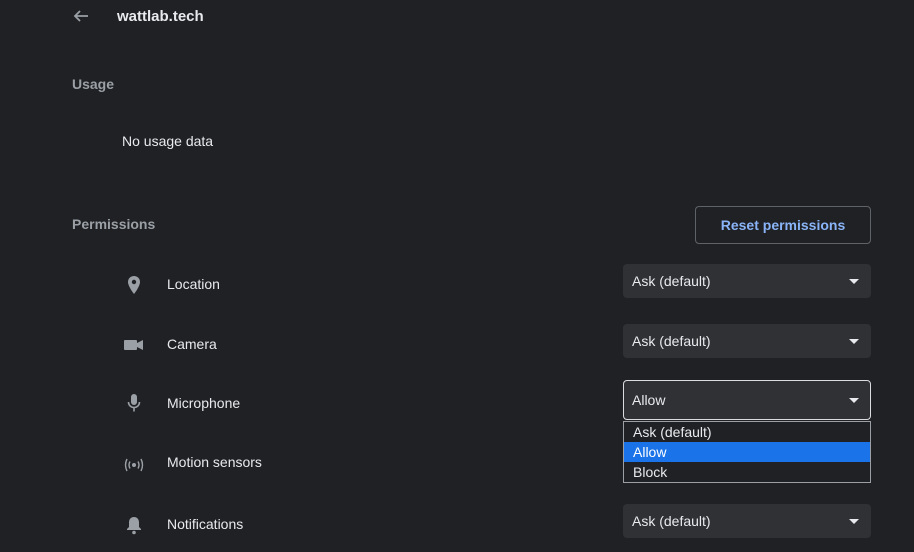 The width and height of the screenshot is (914, 552). I want to click on microphone-select-value: Allow, so click(649, 400).